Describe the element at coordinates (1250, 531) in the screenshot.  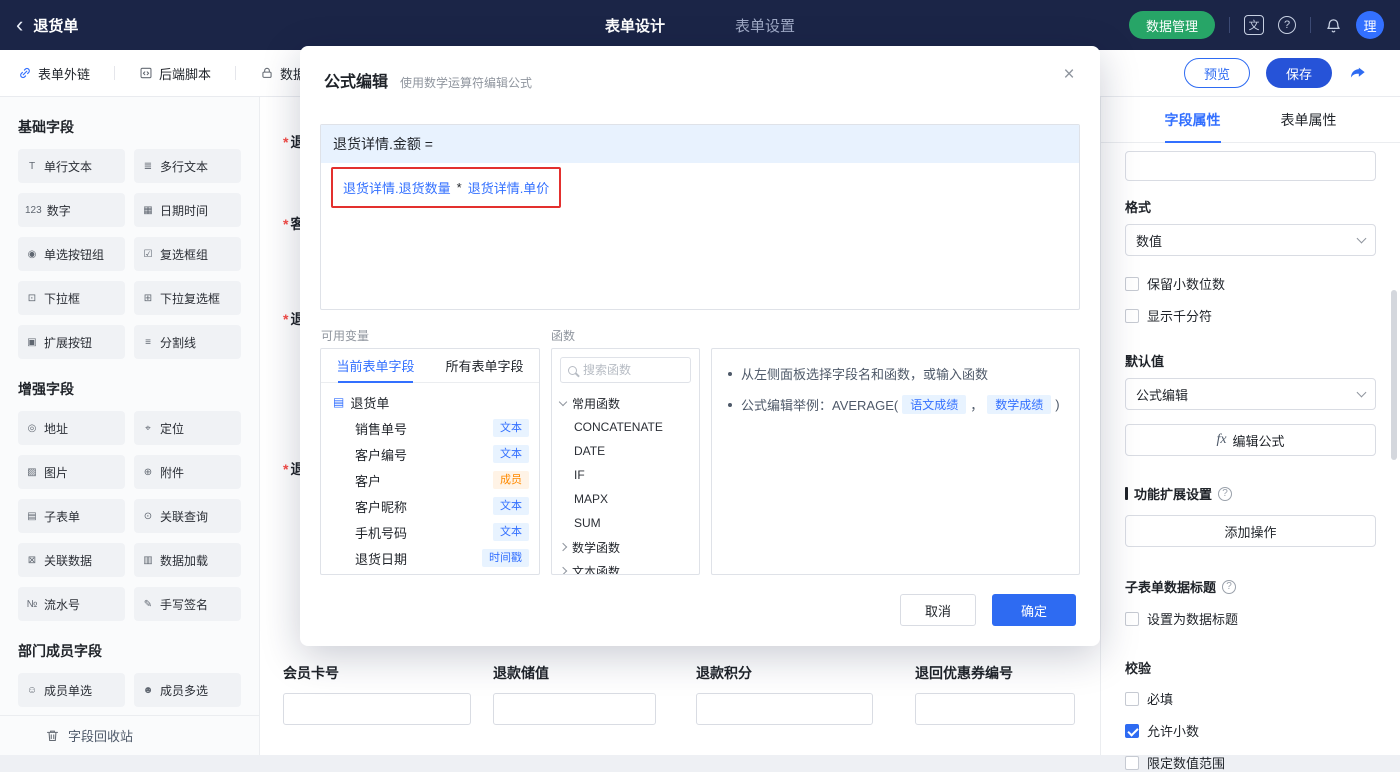
I see `add-action-button: 添加操作` at that location.